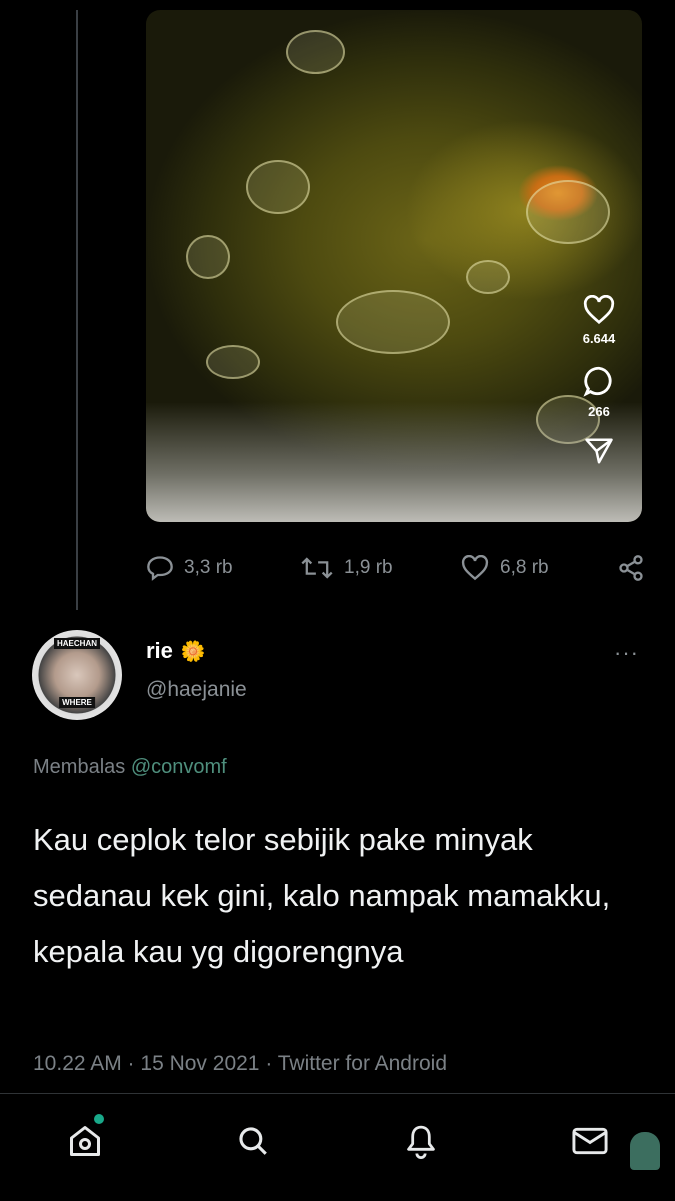  I want to click on nav-home, so click(85, 1140).